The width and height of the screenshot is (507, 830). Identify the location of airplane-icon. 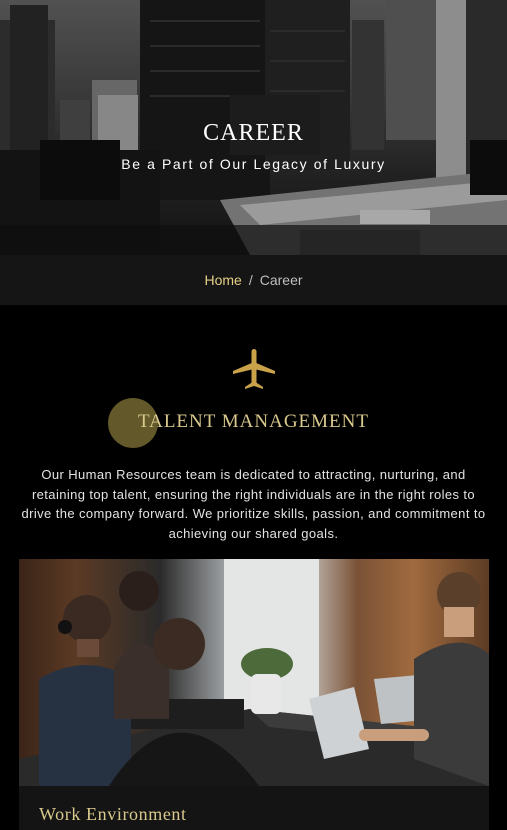
(254, 369).